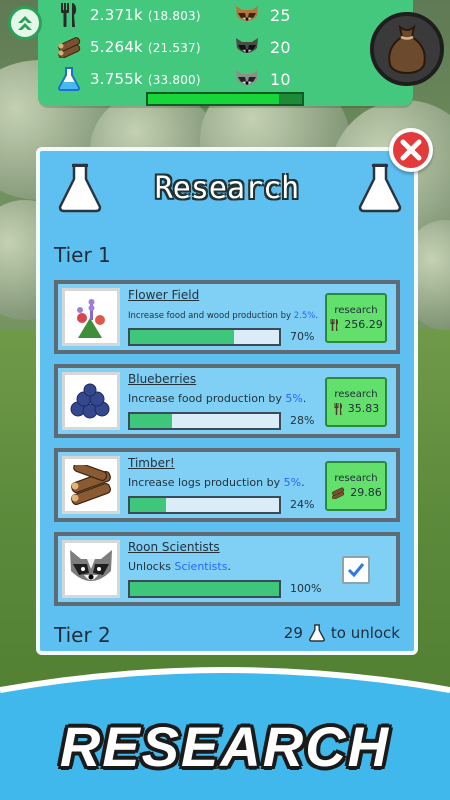  Describe the element at coordinates (262, 47) in the screenshot. I see `gray-raccoon-count: 20` at that location.